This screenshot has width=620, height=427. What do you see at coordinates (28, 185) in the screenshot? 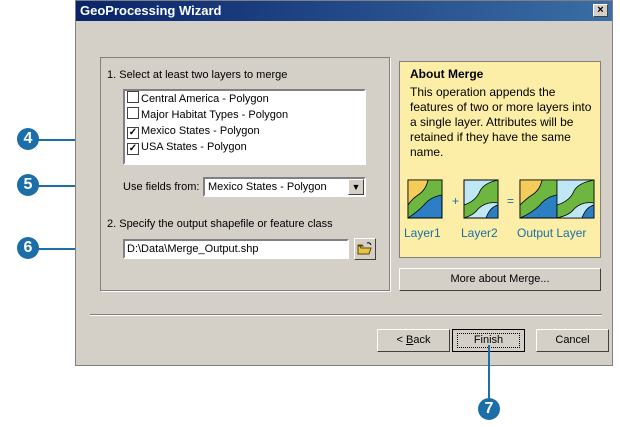
I see `callout-5: 5` at bounding box center [28, 185].